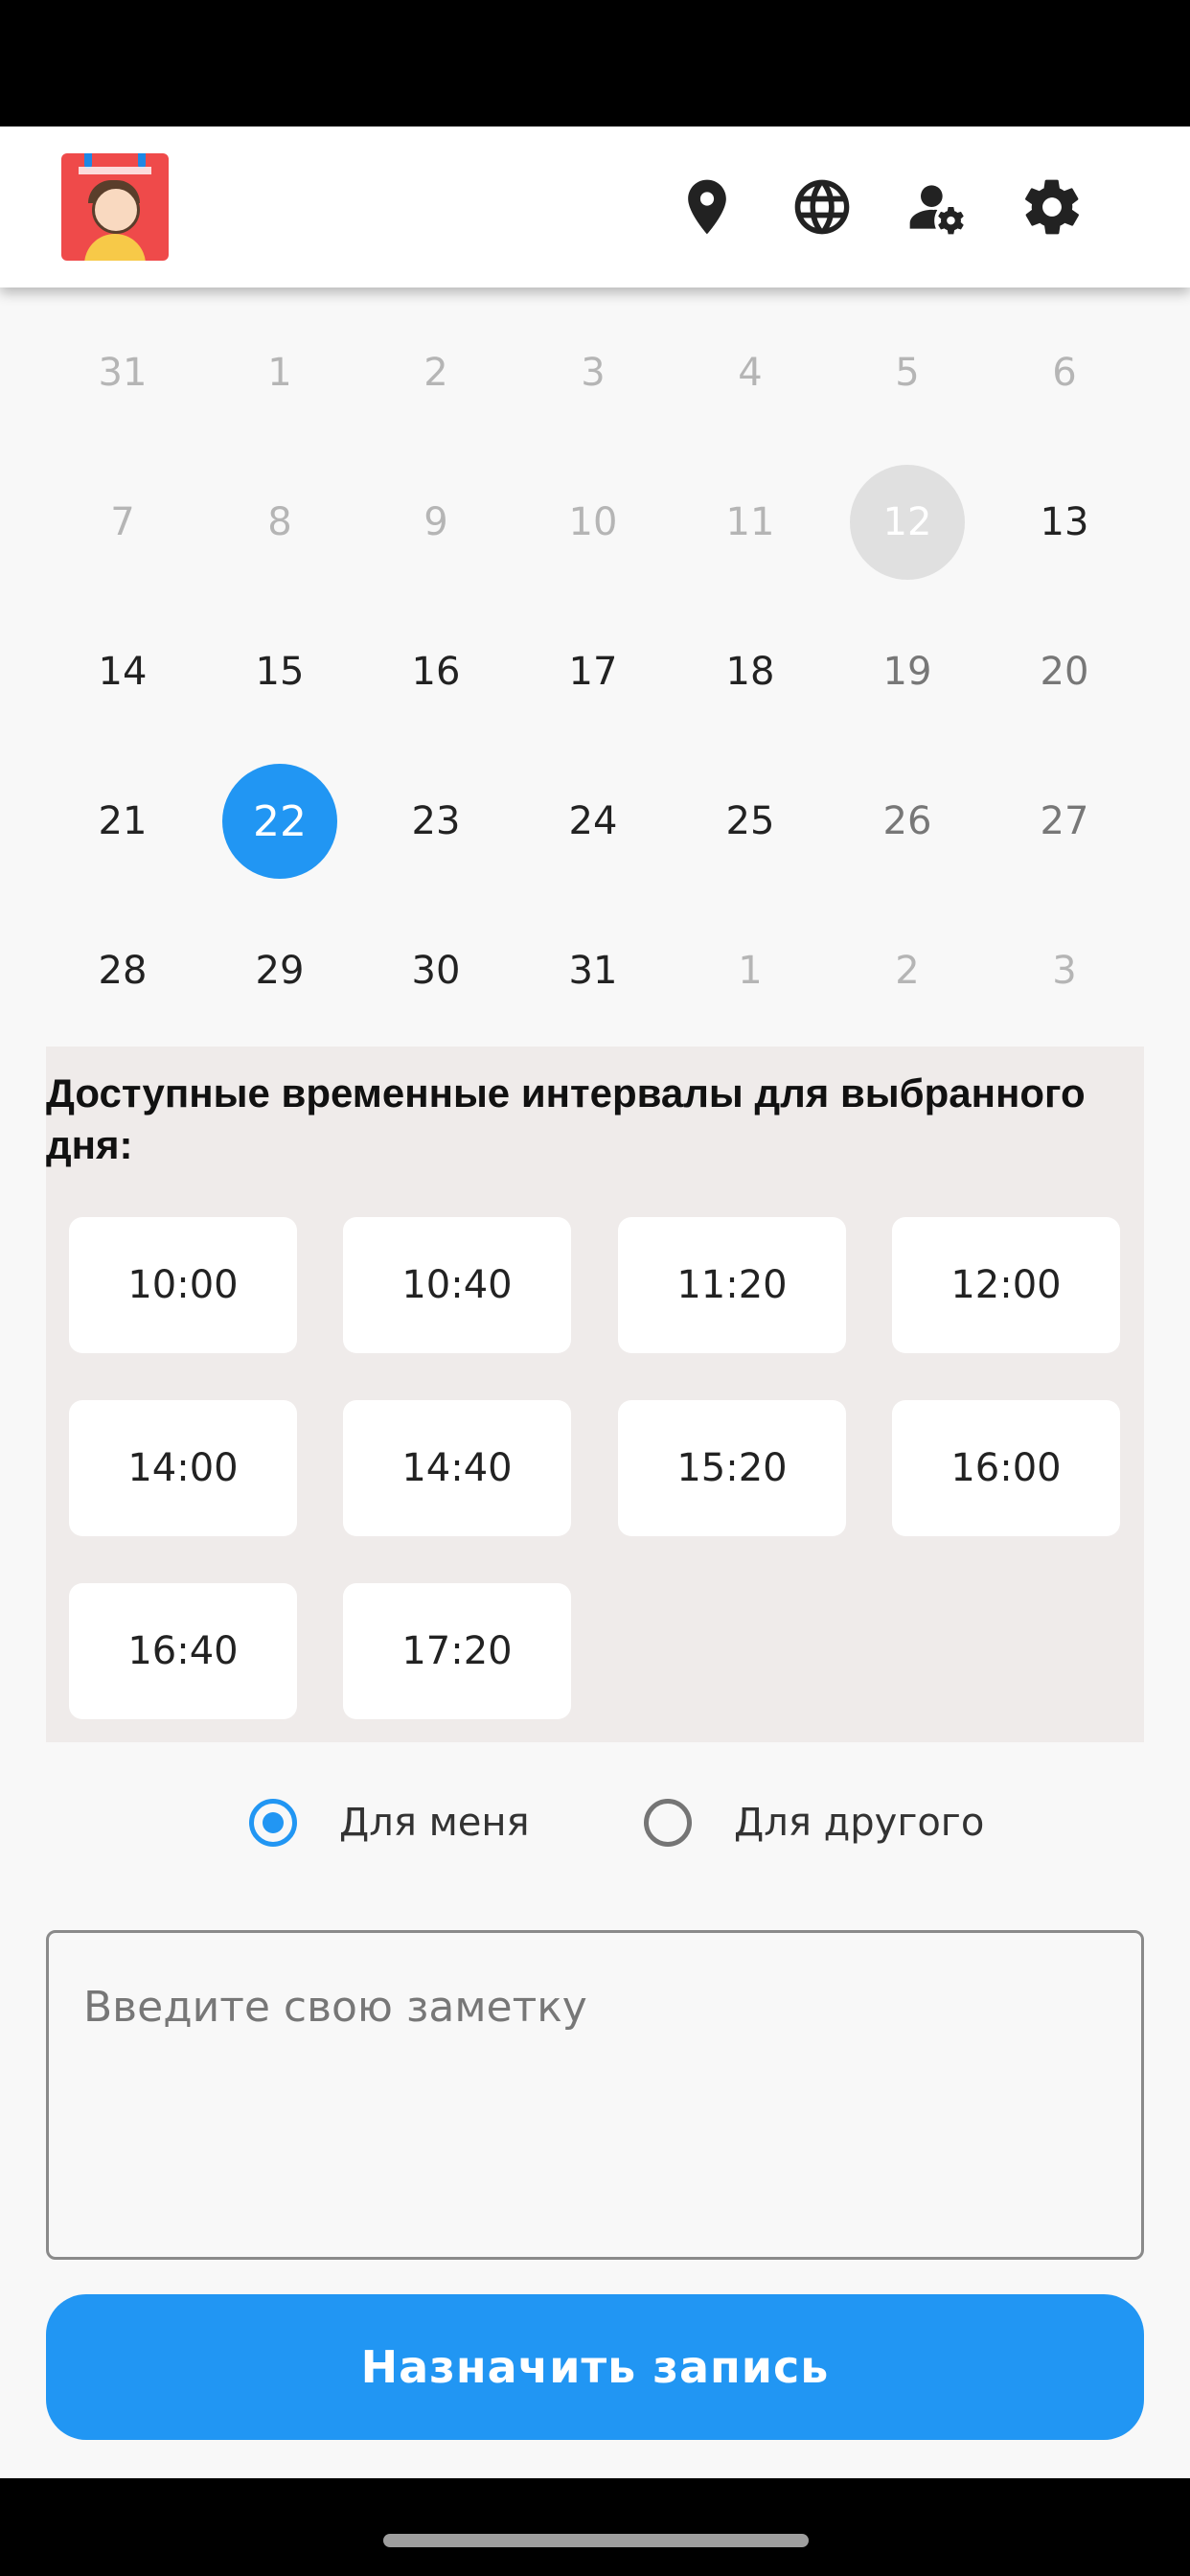  I want to click on radio-checked-icon, so click(273, 1823).